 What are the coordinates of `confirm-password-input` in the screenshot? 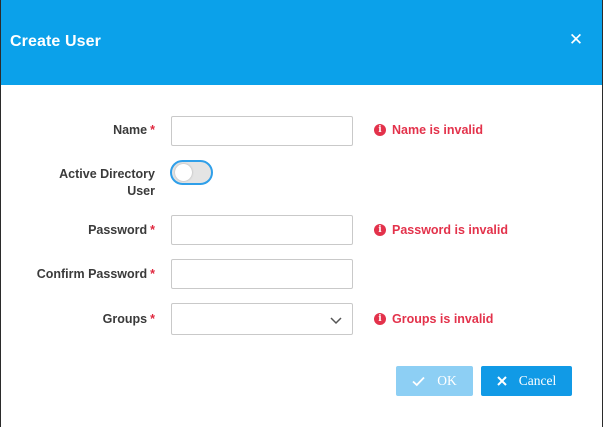 It's located at (262, 274).